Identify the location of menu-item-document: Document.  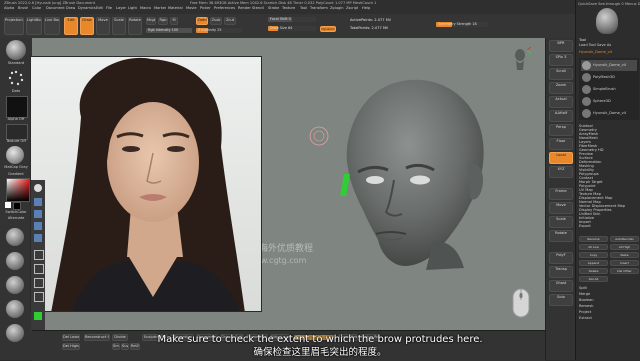
(55, 8).